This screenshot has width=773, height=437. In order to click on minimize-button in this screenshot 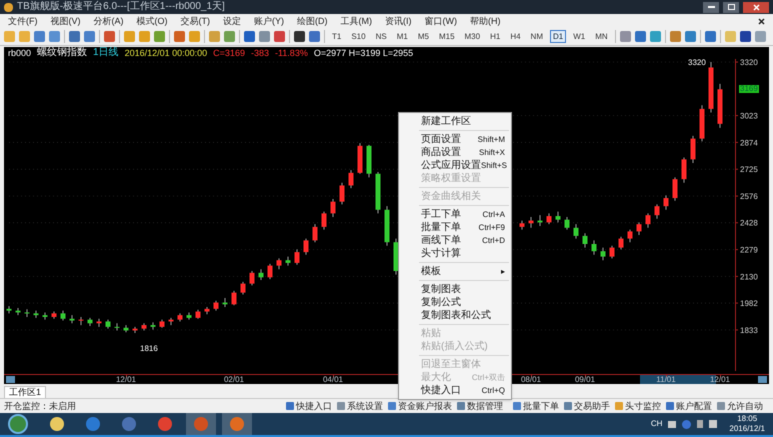, I will do `click(711, 7)`.